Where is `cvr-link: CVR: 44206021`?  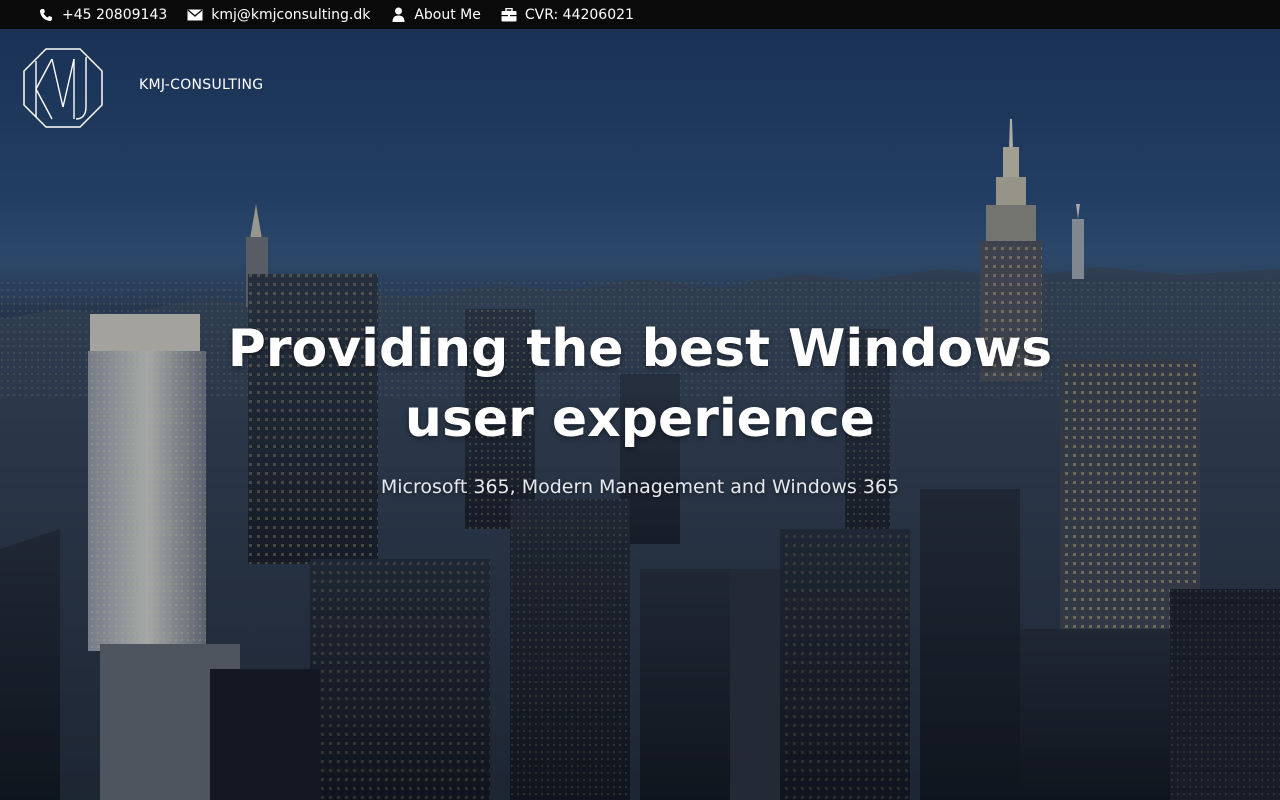
cvr-link: CVR: 44206021 is located at coordinates (567, 15).